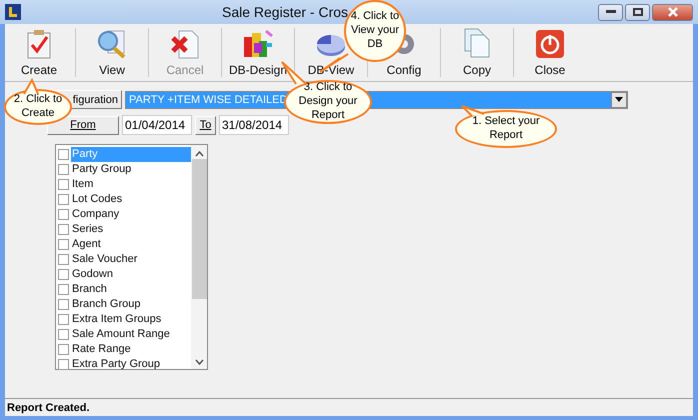  Describe the element at coordinates (112, 44) in the screenshot. I see `magnifier-icon` at that location.